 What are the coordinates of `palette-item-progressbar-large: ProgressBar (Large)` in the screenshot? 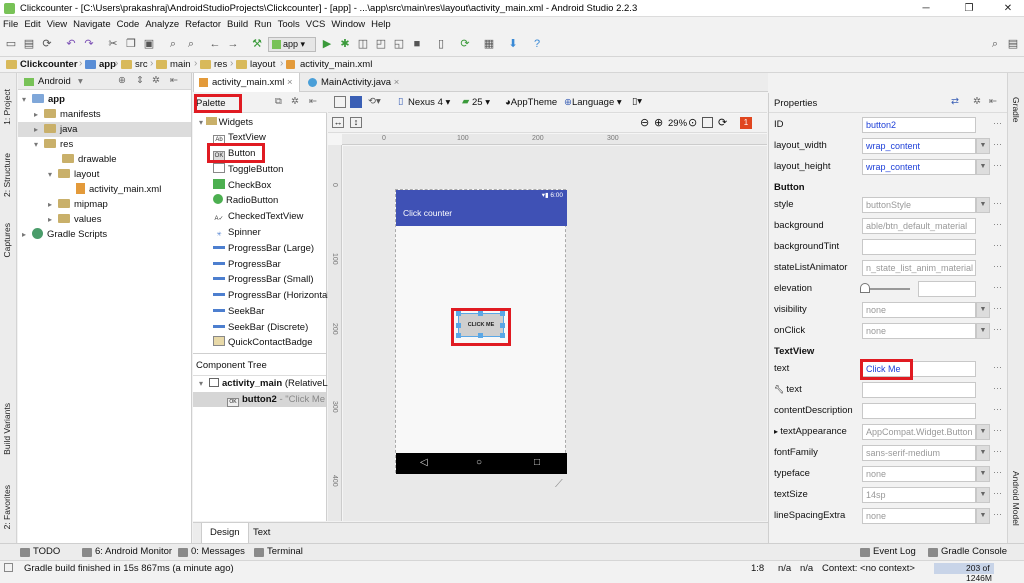 It's located at (263, 248).